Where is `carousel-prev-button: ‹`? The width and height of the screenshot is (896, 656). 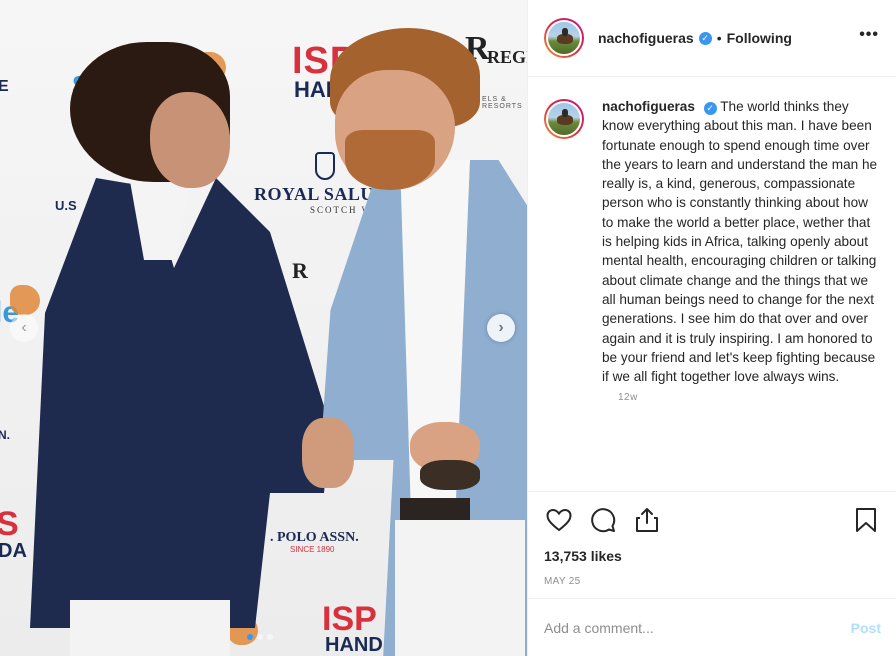
carousel-prev-button: ‹ is located at coordinates (24, 328).